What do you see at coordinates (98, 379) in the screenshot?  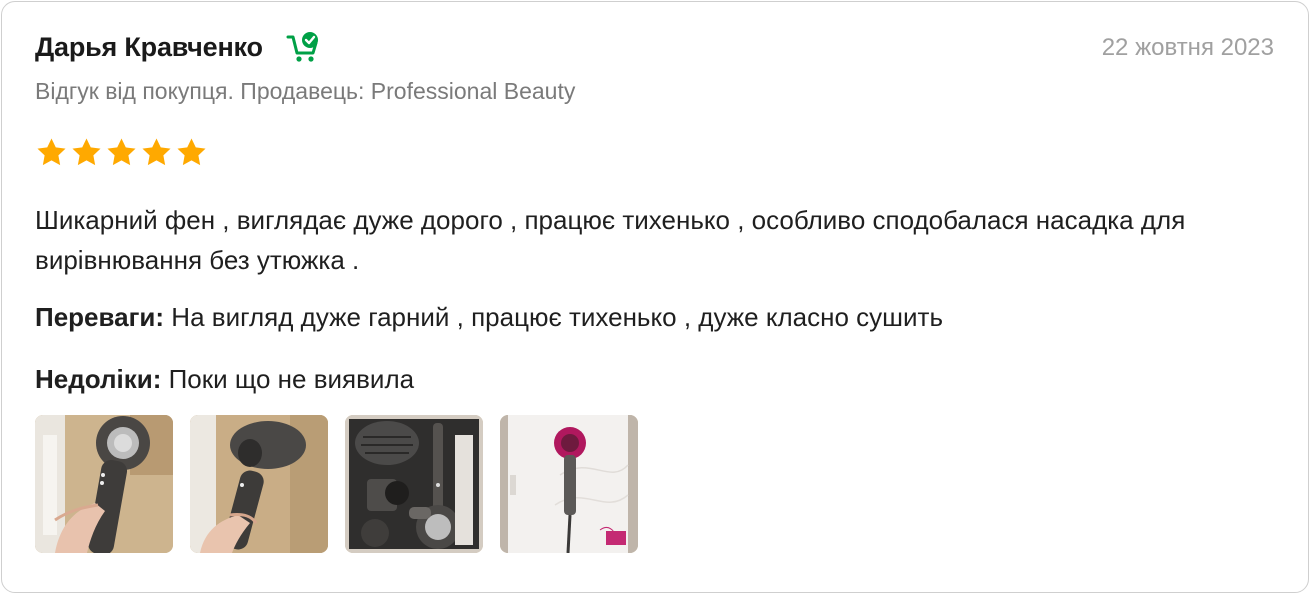 I see `cons-label: Недоліки:` at bounding box center [98, 379].